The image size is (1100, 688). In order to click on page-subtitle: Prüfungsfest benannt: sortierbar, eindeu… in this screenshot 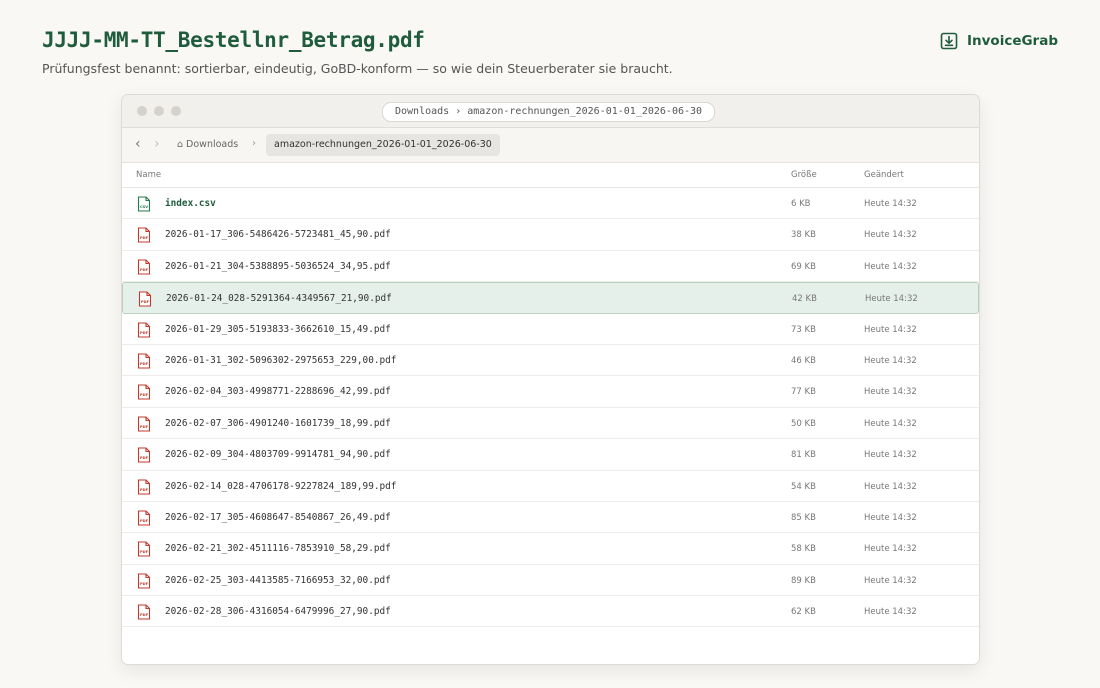, I will do `click(357, 68)`.